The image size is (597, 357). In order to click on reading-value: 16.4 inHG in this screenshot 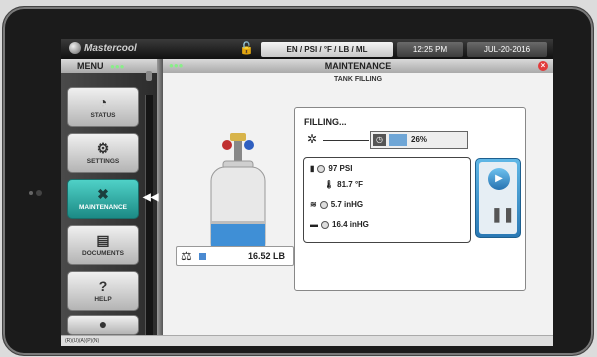, I will do `click(350, 224)`.